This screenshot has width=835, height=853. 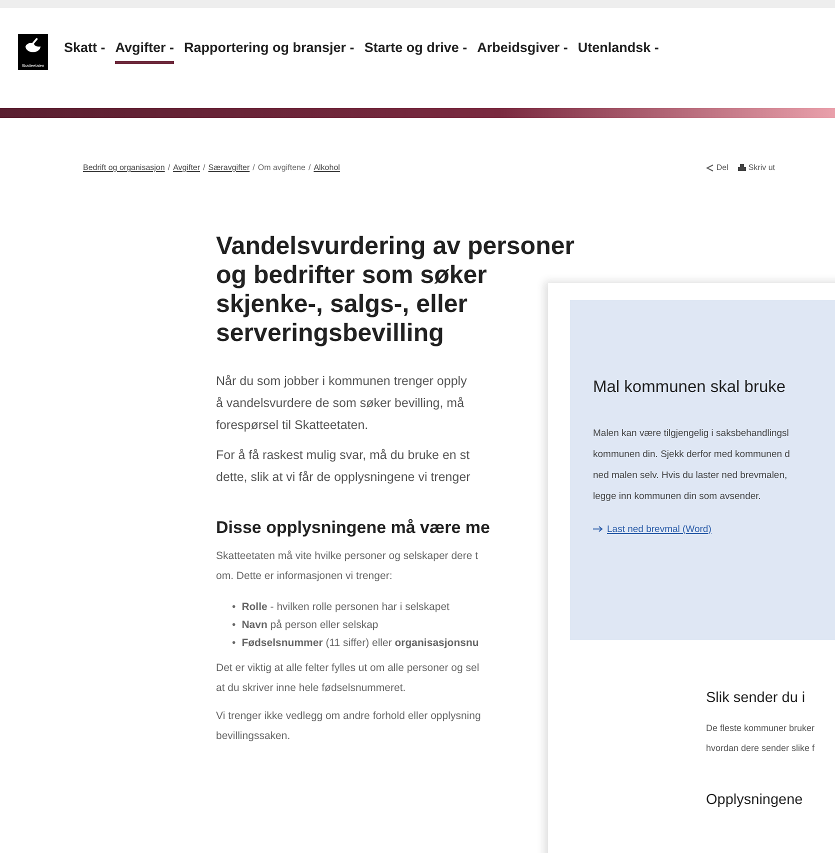 I want to click on nav-tab: Avgifter -, so click(x=144, y=52).